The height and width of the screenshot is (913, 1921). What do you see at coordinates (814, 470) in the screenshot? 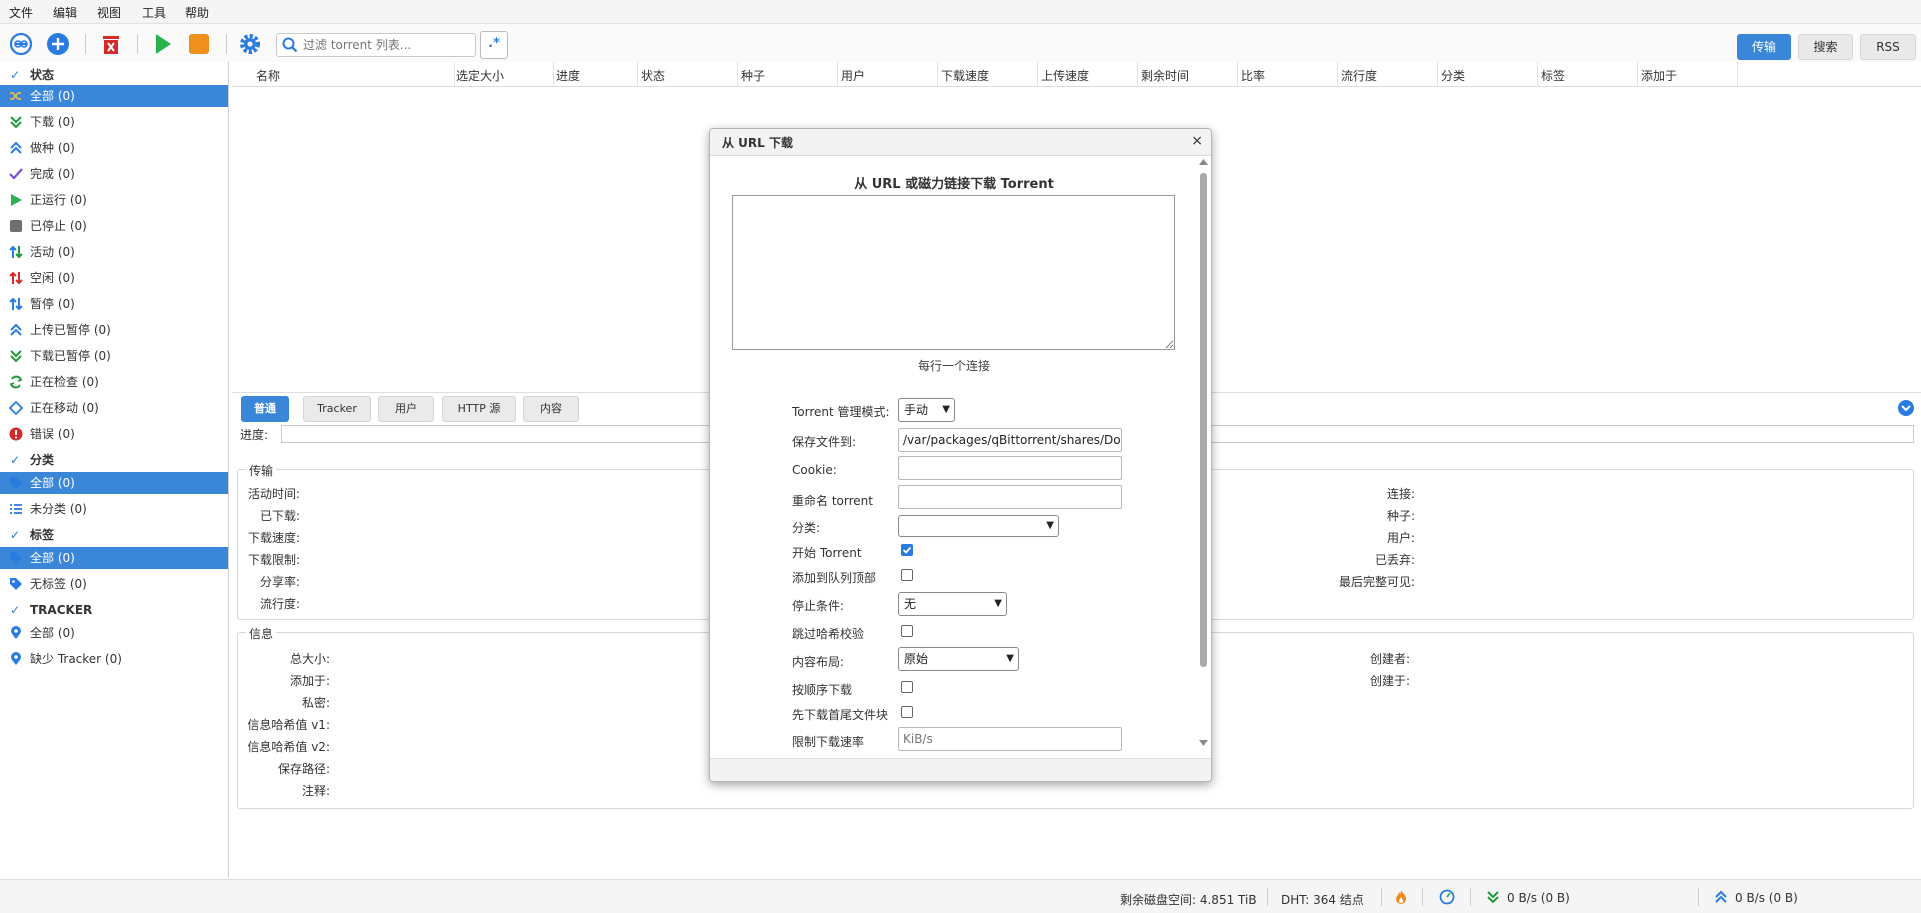
I see `cookie-label: Cookie:` at bounding box center [814, 470].